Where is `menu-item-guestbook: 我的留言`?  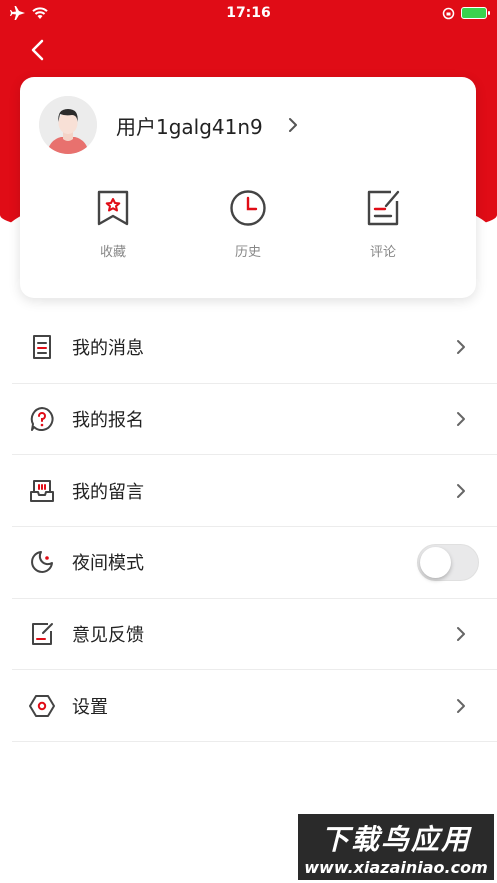 menu-item-guestbook: 我的留言 is located at coordinates (254, 491).